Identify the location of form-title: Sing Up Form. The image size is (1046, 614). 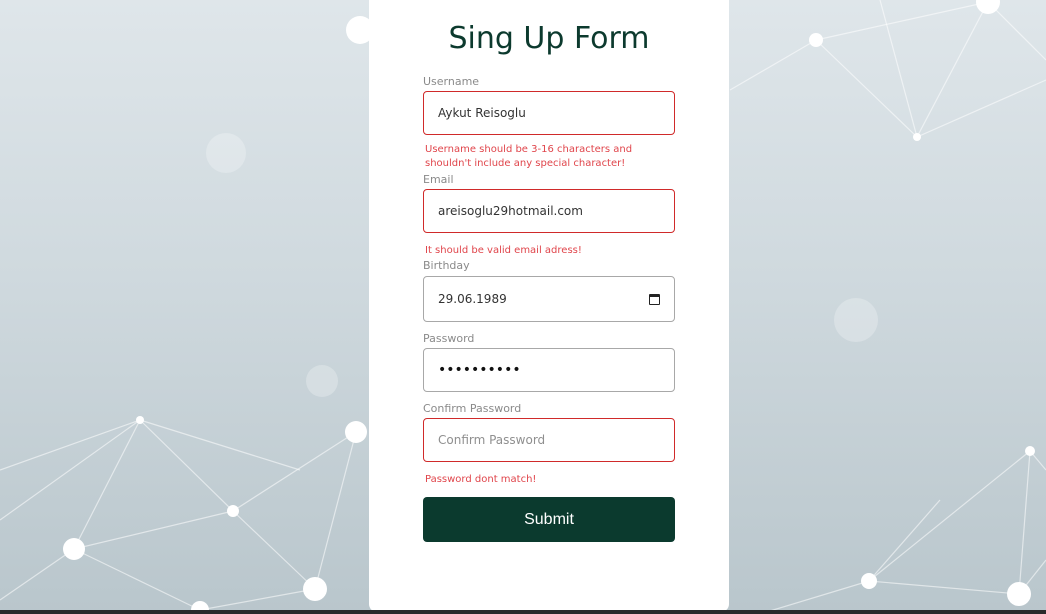
(549, 38).